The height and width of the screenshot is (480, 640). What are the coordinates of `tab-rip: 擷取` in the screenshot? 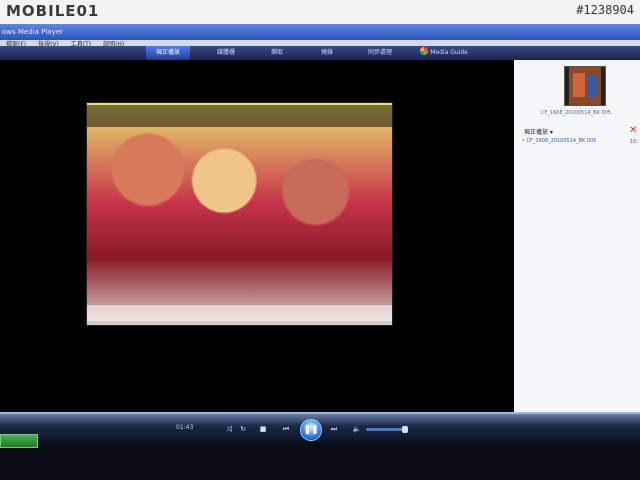 It's located at (277, 53).